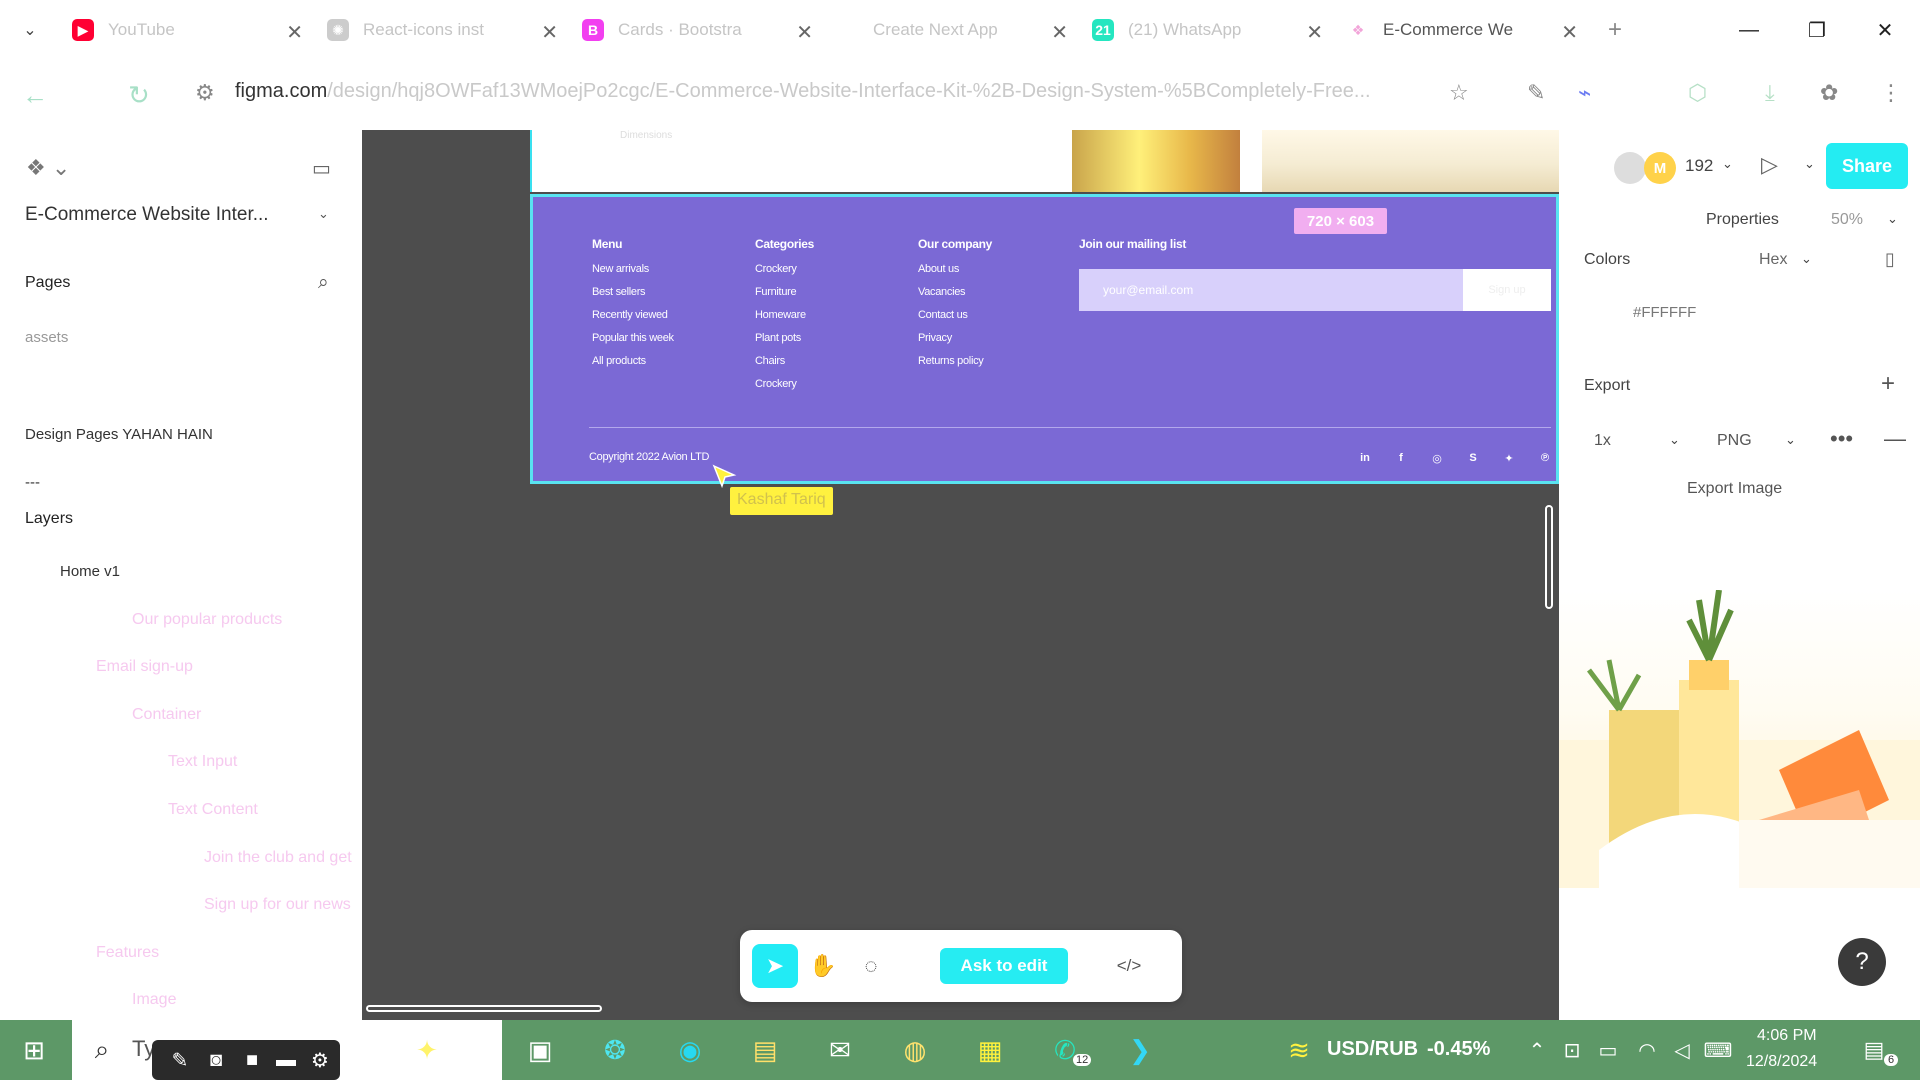 The width and height of the screenshot is (1920, 1082). Describe the element at coordinates (166, 715) in the screenshot. I see `layer-item: Container` at that location.